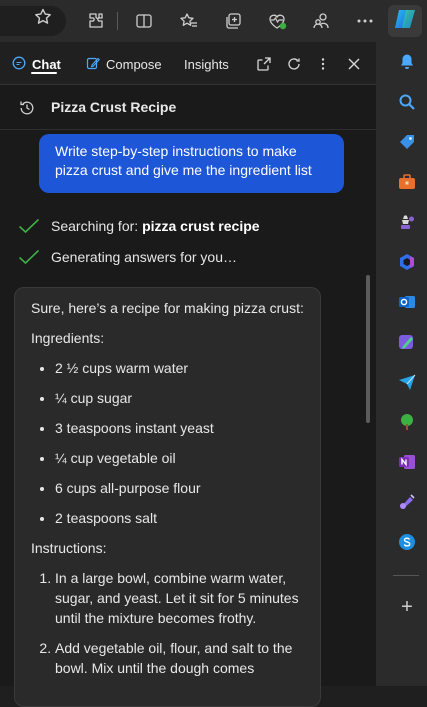 The width and height of the screenshot is (427, 707). What do you see at coordinates (179, 458) in the screenshot?
I see `list-item: ¼ cup vegetable oil` at bounding box center [179, 458].